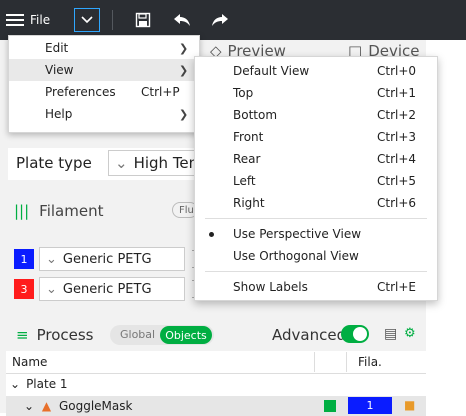 The width and height of the screenshot is (466, 416). What do you see at coordinates (39, 20) in the screenshot?
I see `file-menu-button: File` at bounding box center [39, 20].